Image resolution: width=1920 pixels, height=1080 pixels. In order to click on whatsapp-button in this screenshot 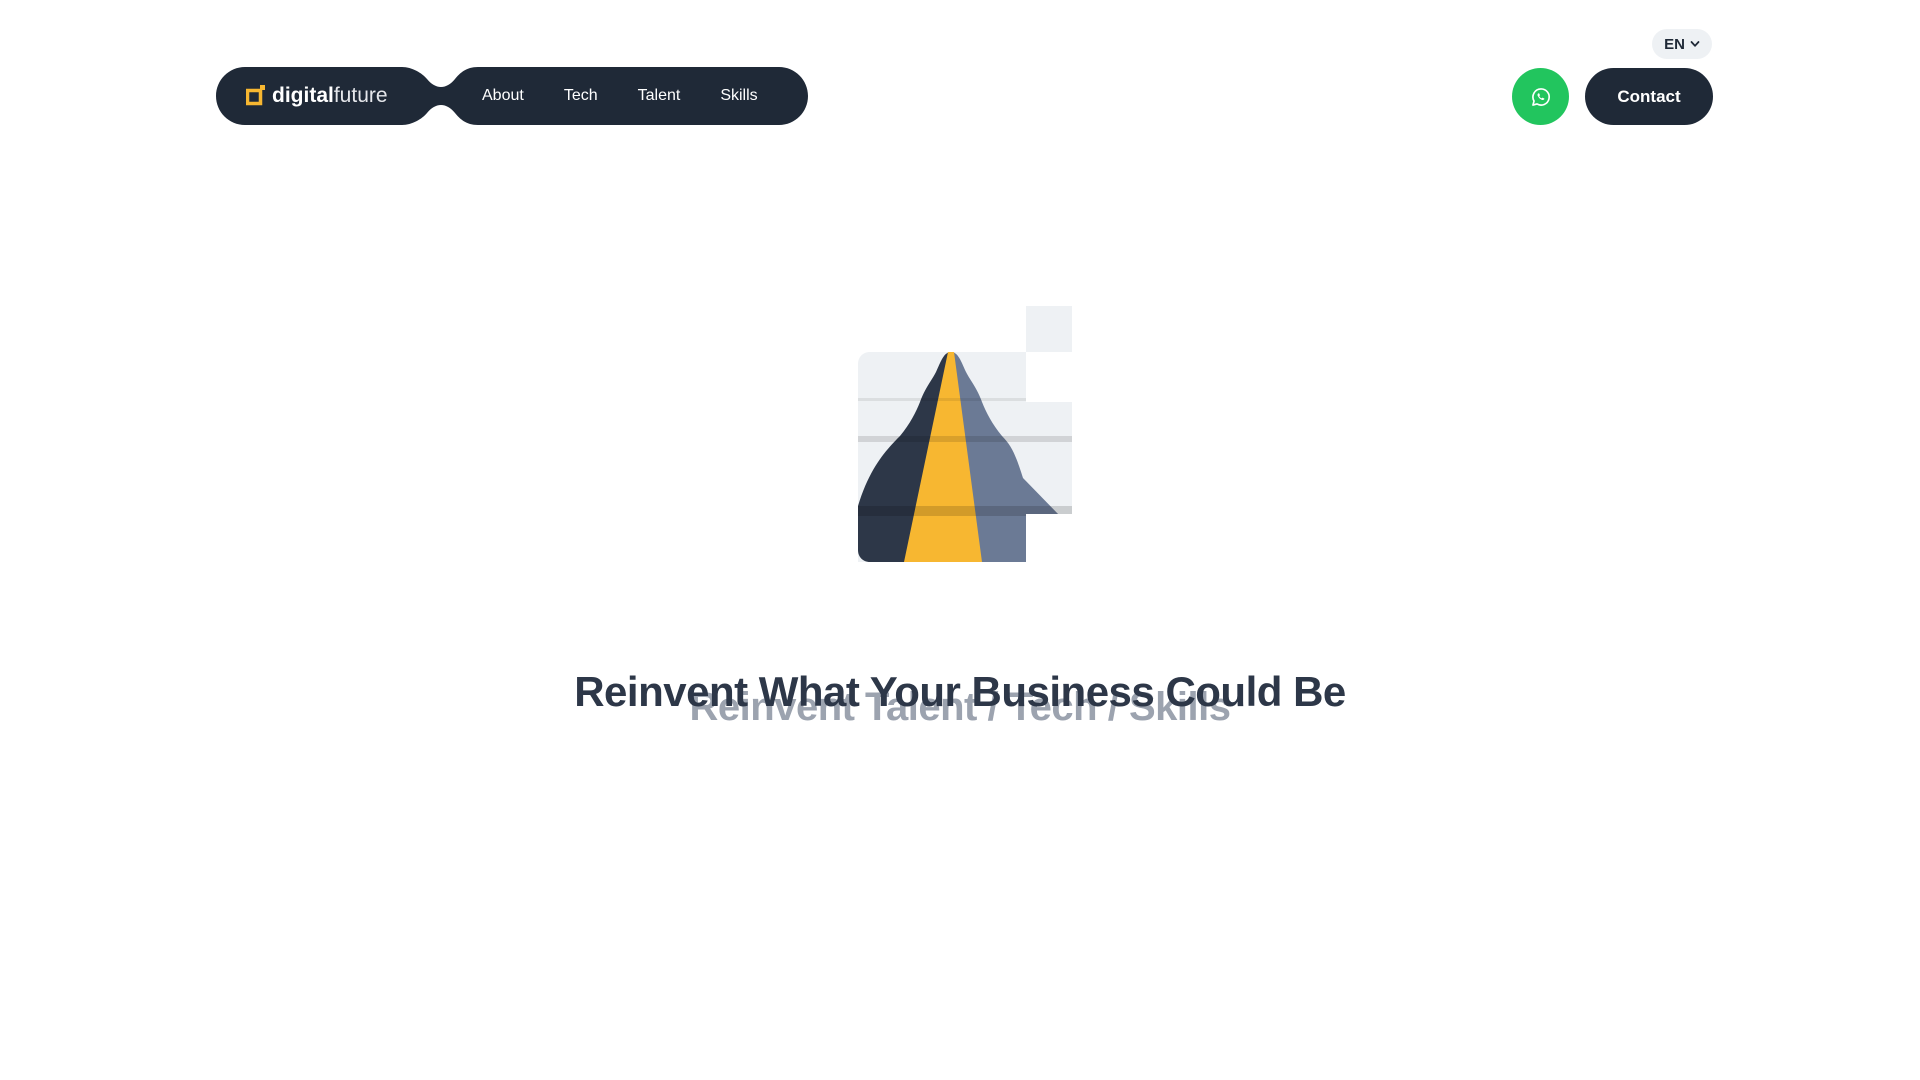, I will do `click(1540, 96)`.